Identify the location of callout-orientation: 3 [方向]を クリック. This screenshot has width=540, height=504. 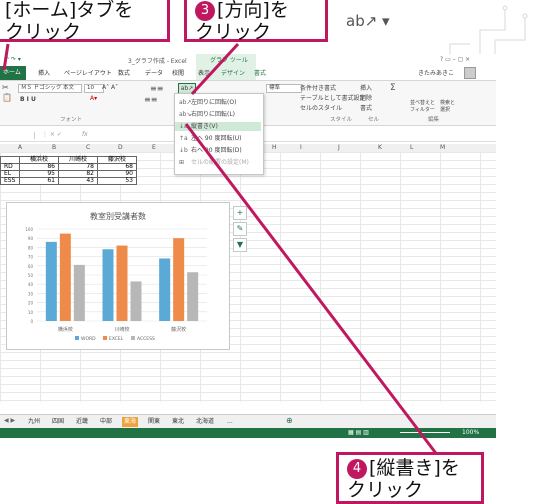
(256, 21).